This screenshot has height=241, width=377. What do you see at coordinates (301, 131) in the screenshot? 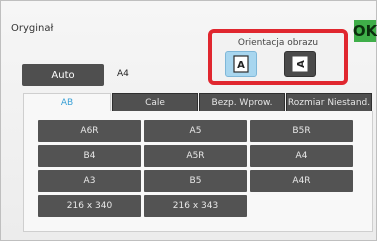
I see `size-button-b5r: B5R` at bounding box center [301, 131].